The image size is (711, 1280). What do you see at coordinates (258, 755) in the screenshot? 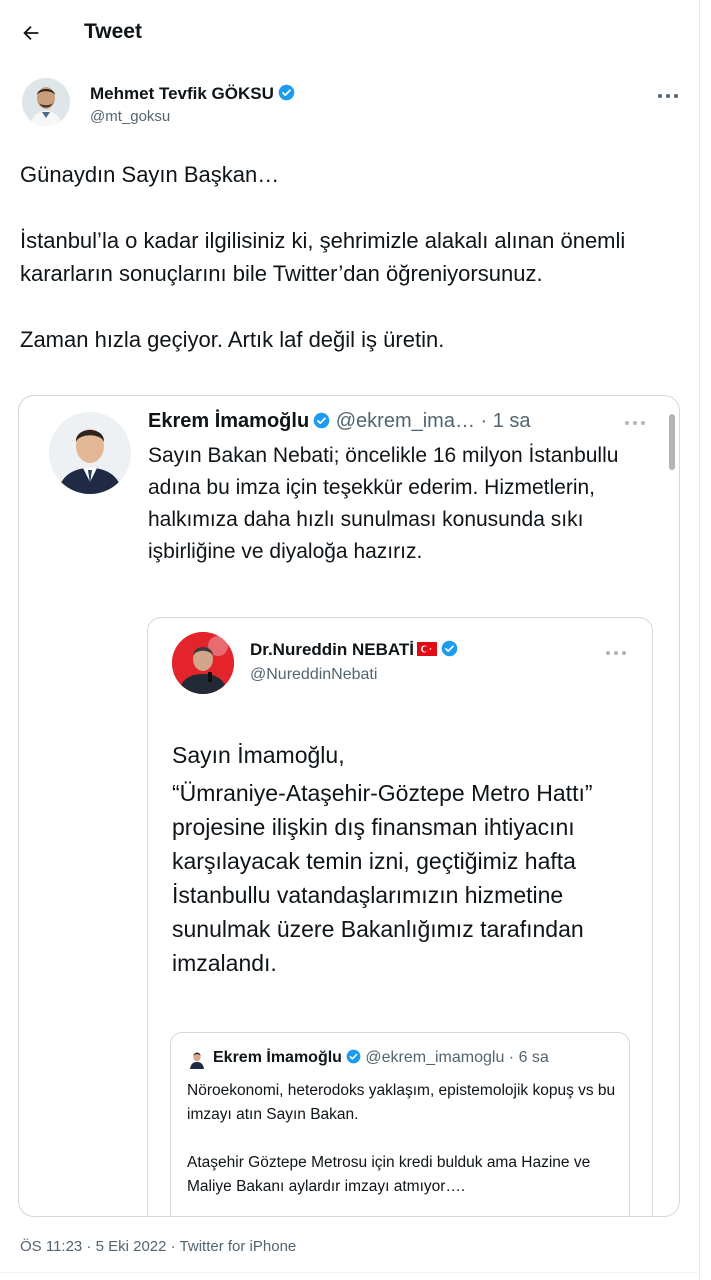
I see `nested-greeting: Sayın İmamoğlu,` at bounding box center [258, 755].